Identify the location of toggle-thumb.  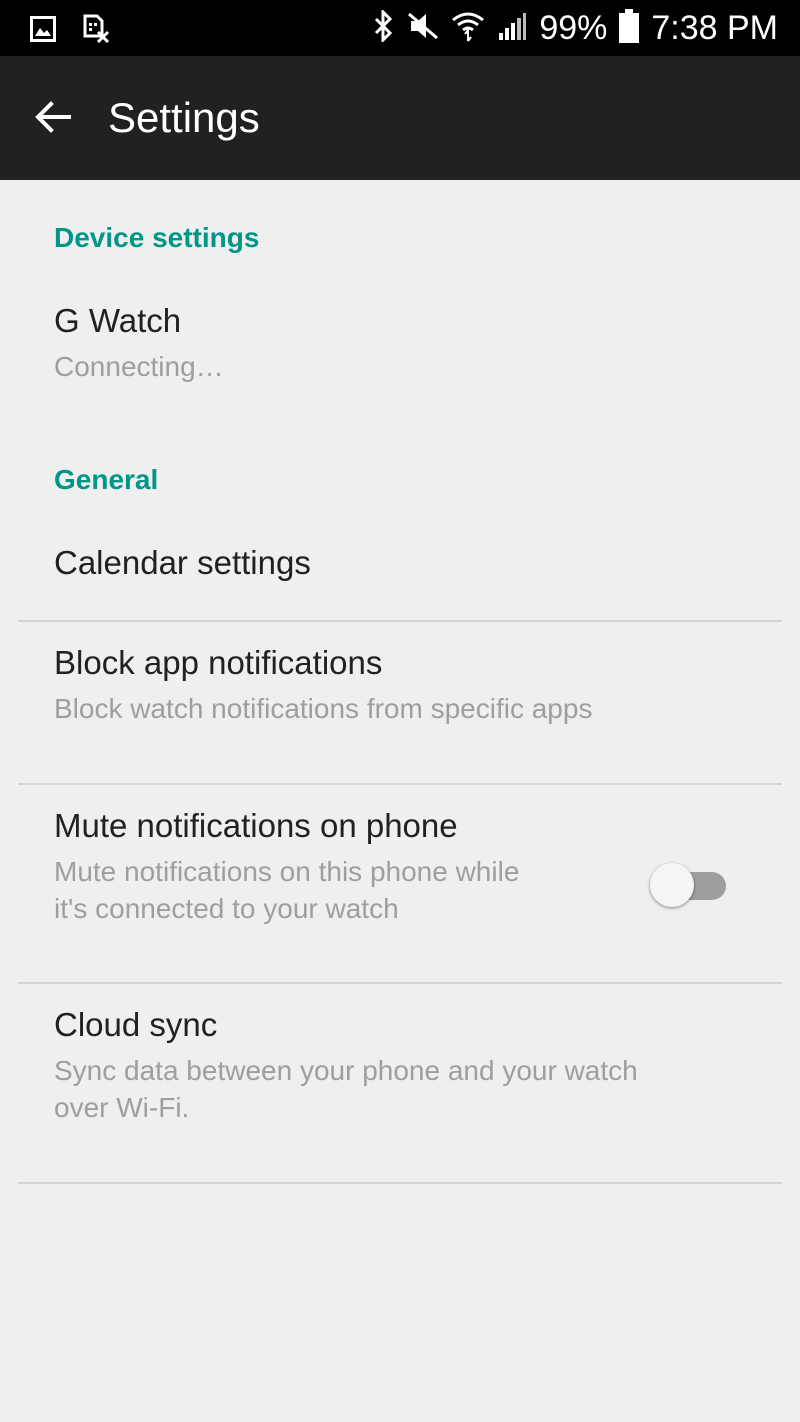
(672, 885).